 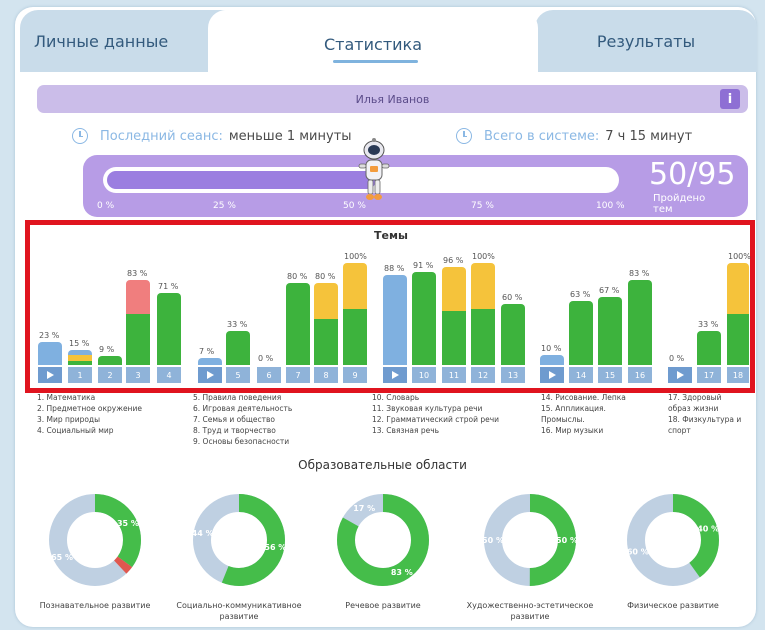 I want to click on tab-personal-label: Личные данные, so click(x=101, y=41).